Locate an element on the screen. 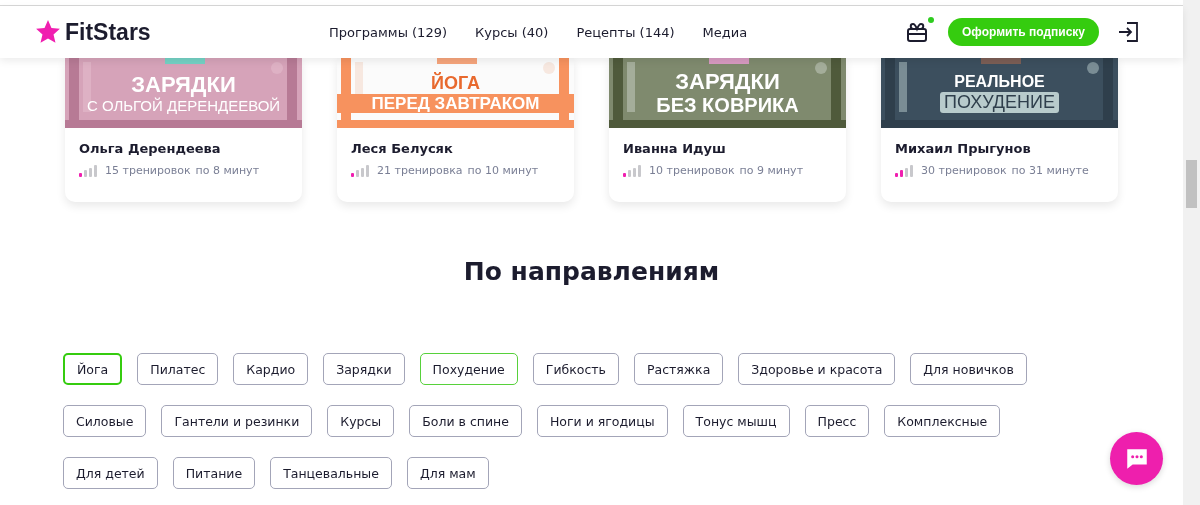 Image resolution: width=1200 pixels, height=505 pixels. nav-link: Программы (129) is located at coordinates (388, 32).